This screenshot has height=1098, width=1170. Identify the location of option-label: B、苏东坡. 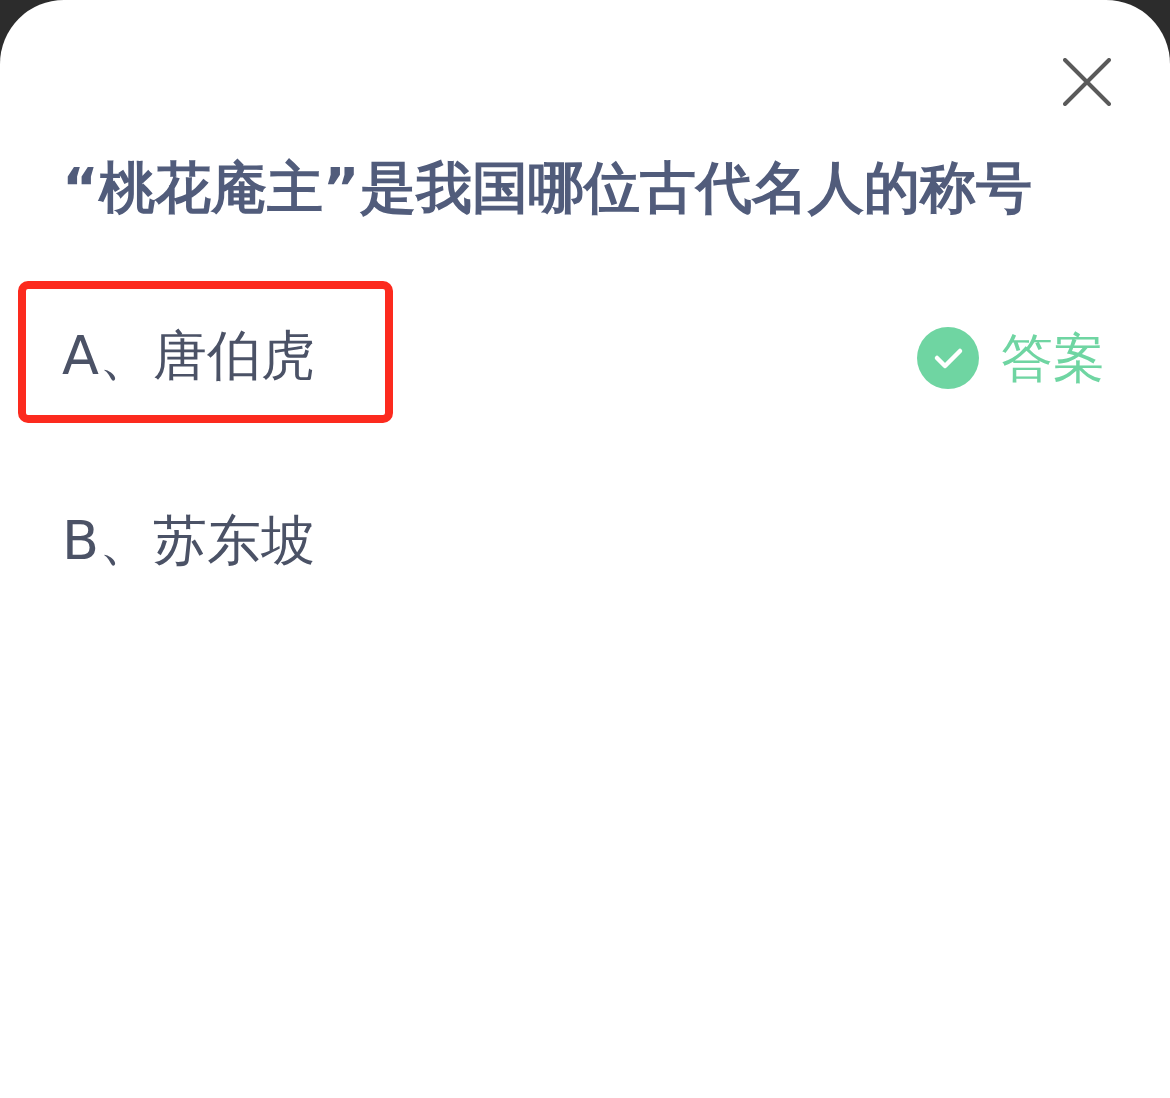
(189, 541).